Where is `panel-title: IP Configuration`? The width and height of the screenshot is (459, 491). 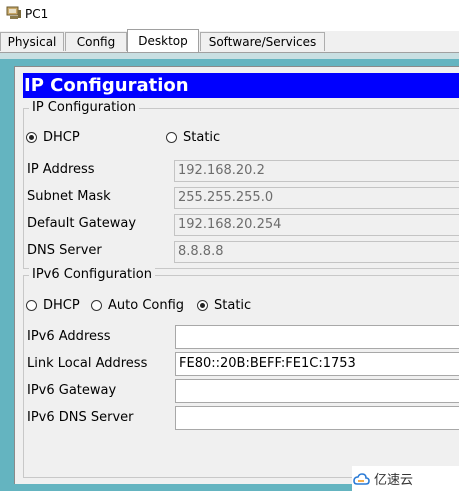
panel-title: IP Configuration is located at coordinates (241, 85).